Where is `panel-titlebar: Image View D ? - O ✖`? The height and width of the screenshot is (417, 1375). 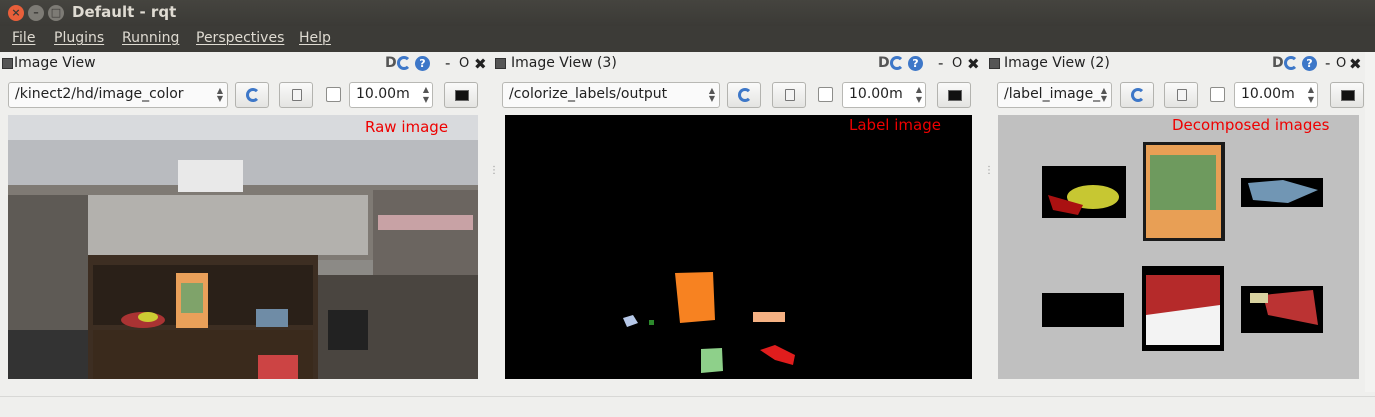
panel-titlebar: Image View D ? - O ✖ is located at coordinates (246, 63).